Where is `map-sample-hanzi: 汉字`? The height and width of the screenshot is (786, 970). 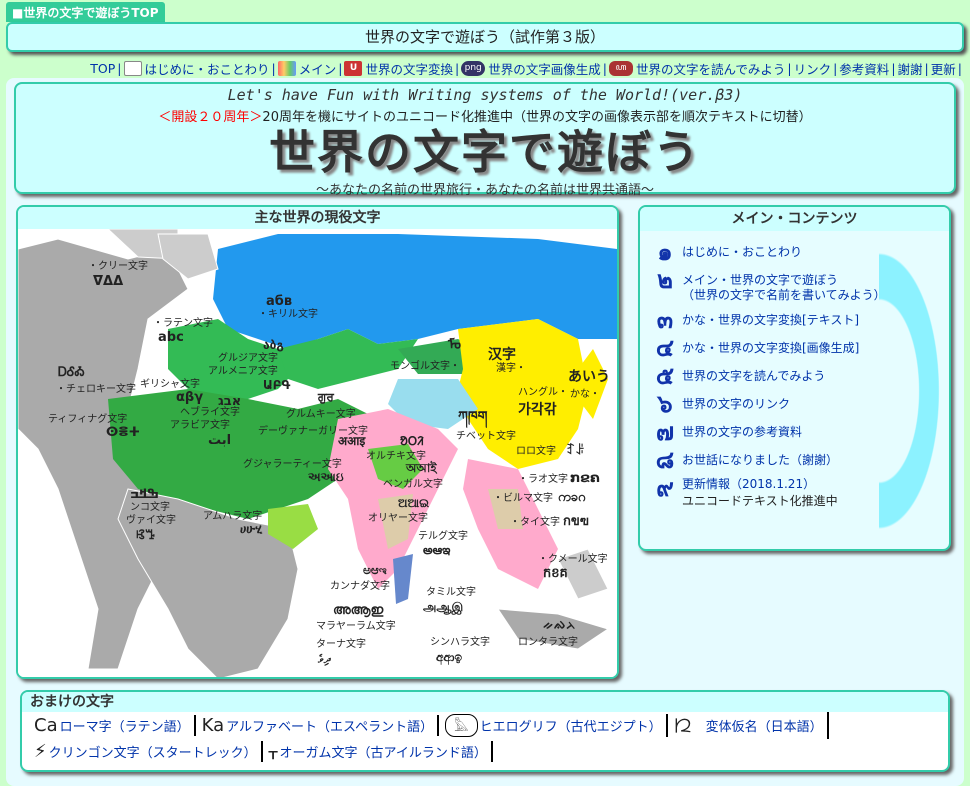
map-sample-hanzi: 汉字 is located at coordinates (502, 354).